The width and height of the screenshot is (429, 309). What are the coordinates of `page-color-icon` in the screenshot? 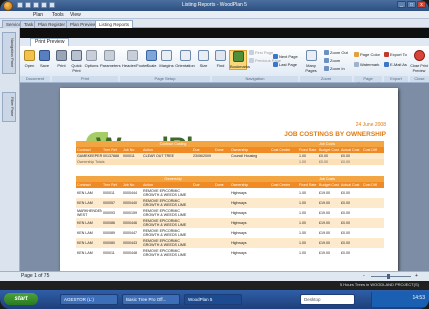 It's located at (356, 55).